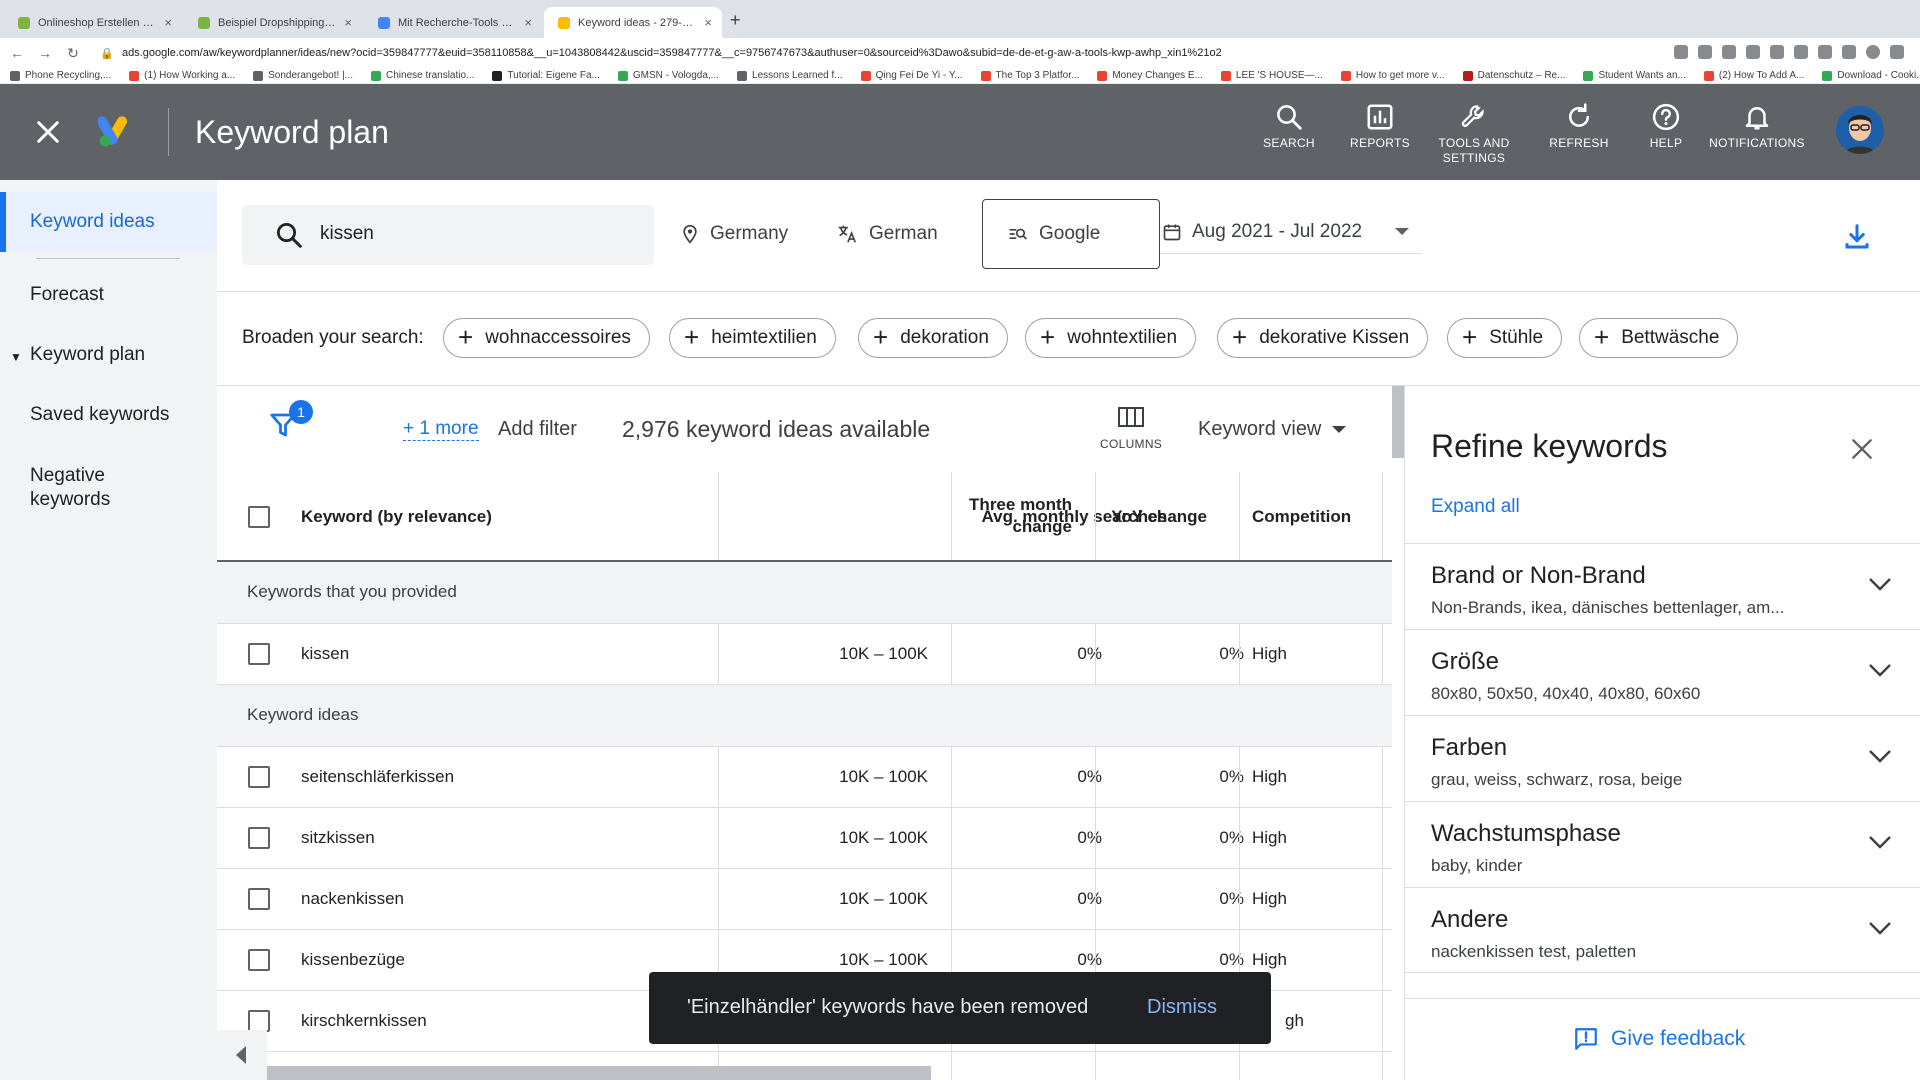 Image resolution: width=1920 pixels, height=1080 pixels. I want to click on refine-section-size: Größe 80x80, 50x50, 40x40, 40x80, 60x60, so click(1662, 672).